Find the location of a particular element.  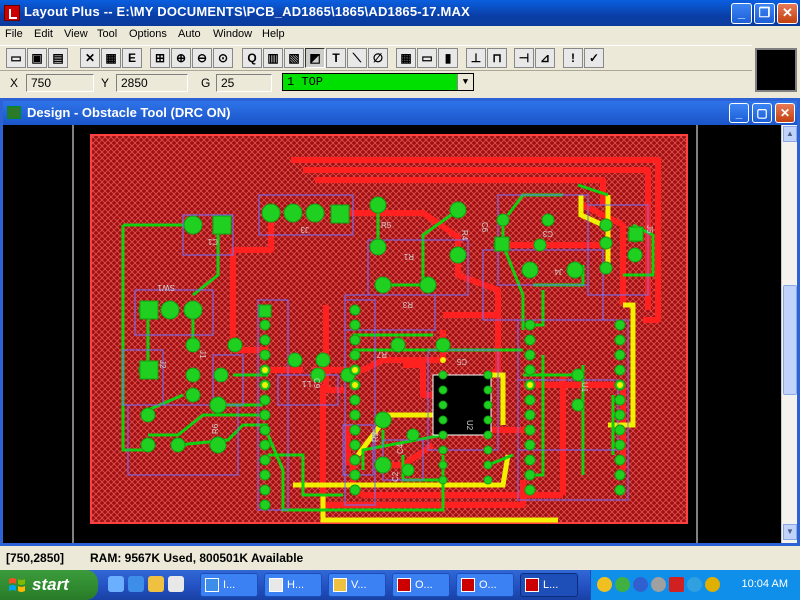

delete-icon: ✕ is located at coordinates (90, 58).